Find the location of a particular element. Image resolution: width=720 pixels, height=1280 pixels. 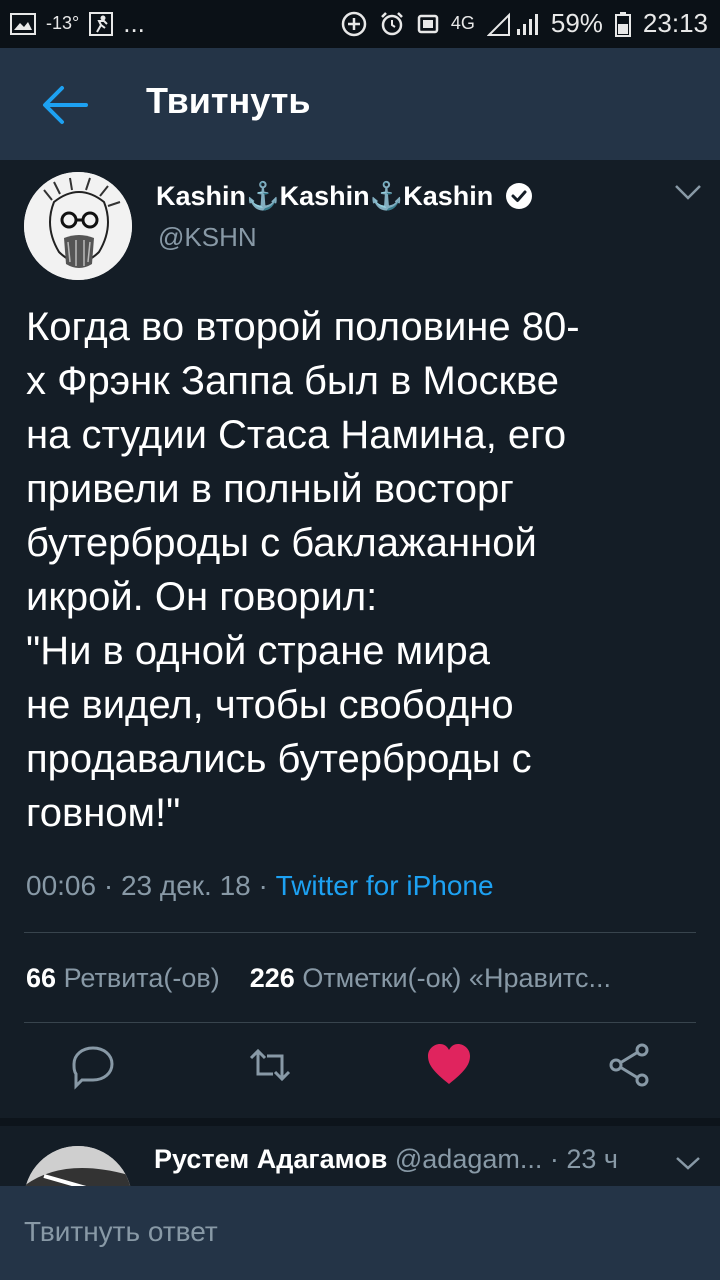

reply-header: Рустем Адагамов @adagam... · 23 ч is located at coordinates (386, 1159).